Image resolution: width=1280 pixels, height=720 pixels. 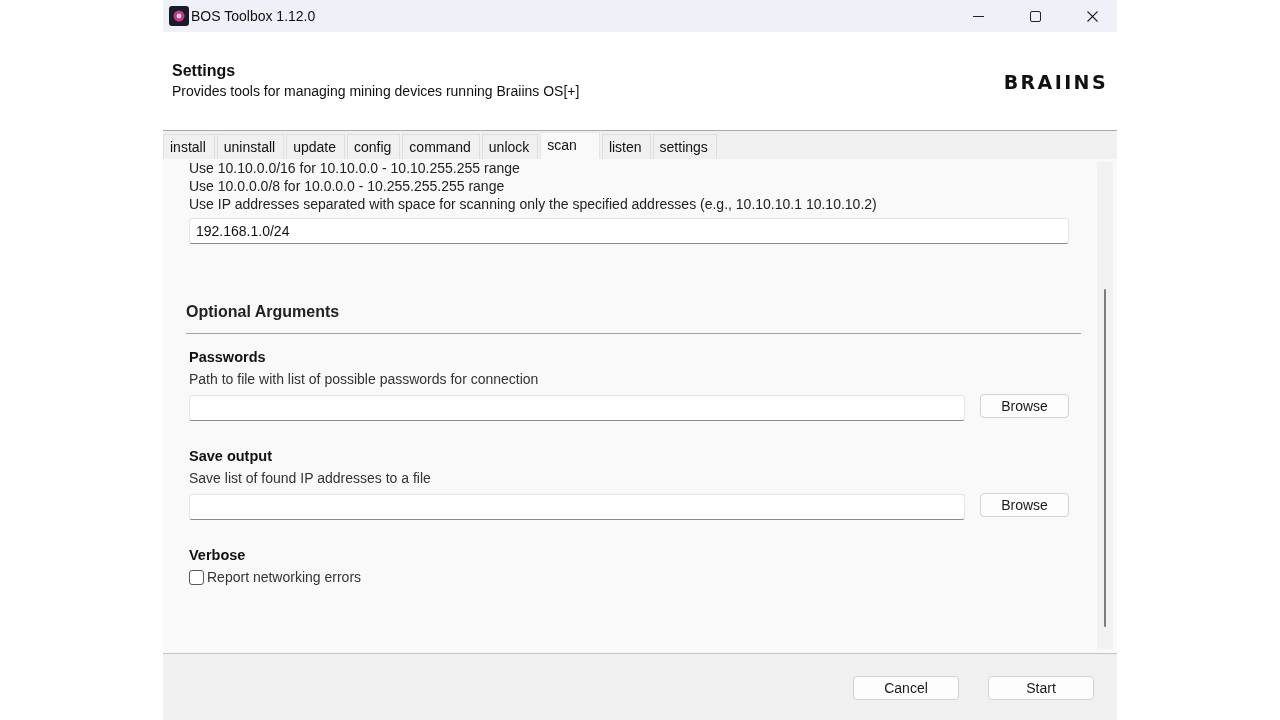 What do you see at coordinates (179, 16) in the screenshot?
I see `app-icon` at bounding box center [179, 16].